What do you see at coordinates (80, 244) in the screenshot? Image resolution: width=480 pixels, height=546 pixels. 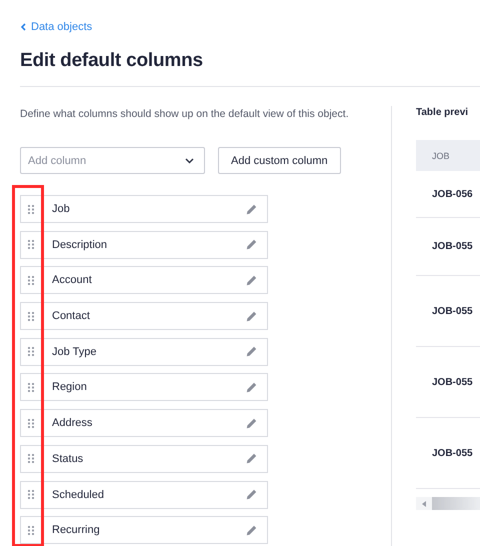 I see `column-label: Description` at bounding box center [80, 244].